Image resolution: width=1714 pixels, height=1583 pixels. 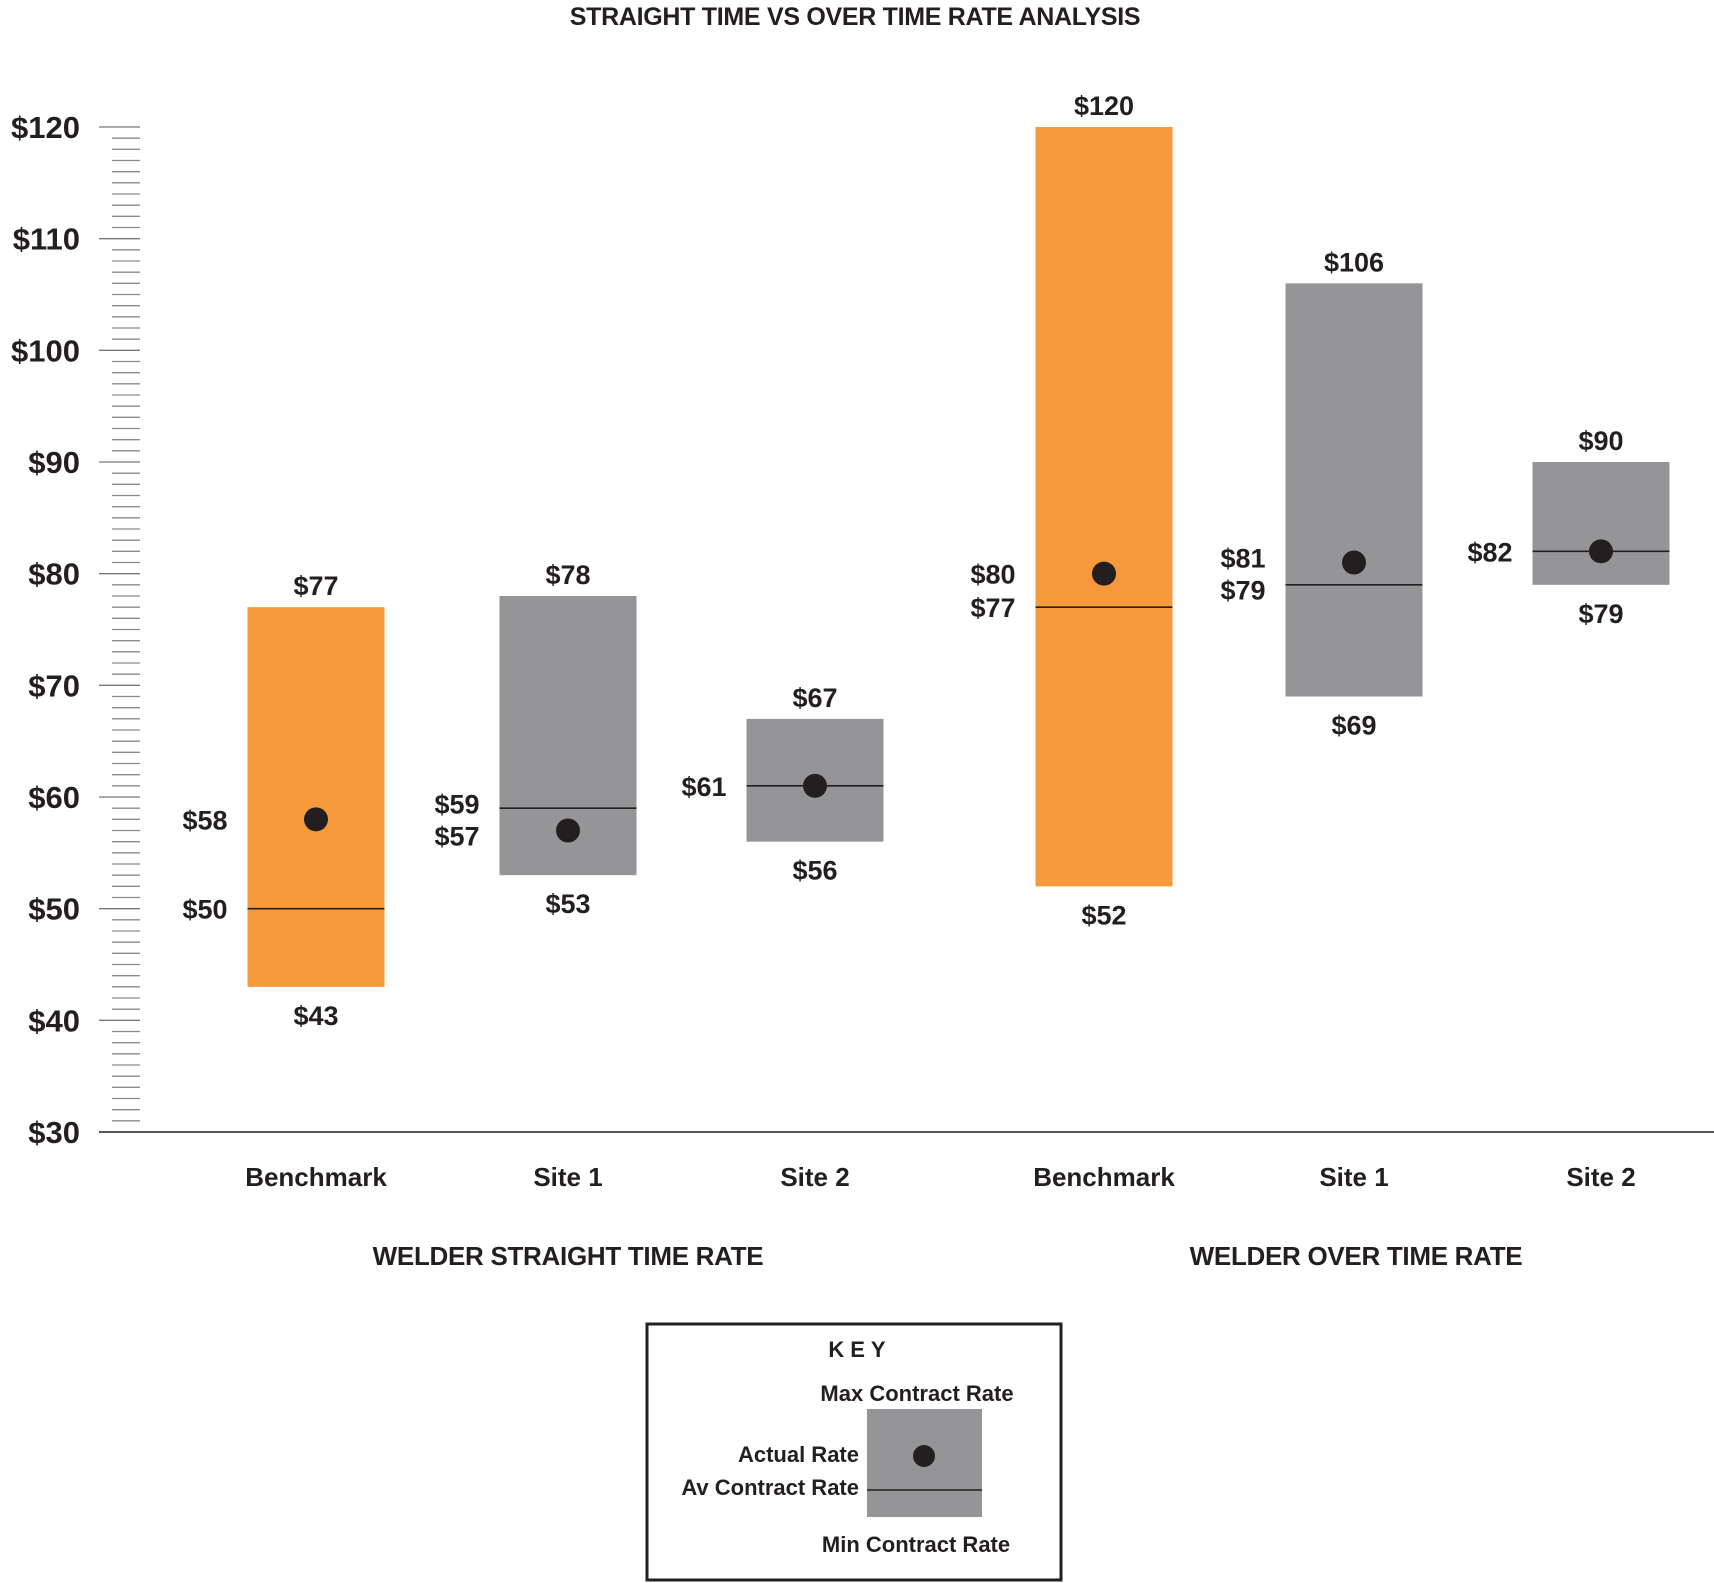 What do you see at coordinates (1242, 591) in the screenshot?
I see `avg-value-label: $79` at bounding box center [1242, 591].